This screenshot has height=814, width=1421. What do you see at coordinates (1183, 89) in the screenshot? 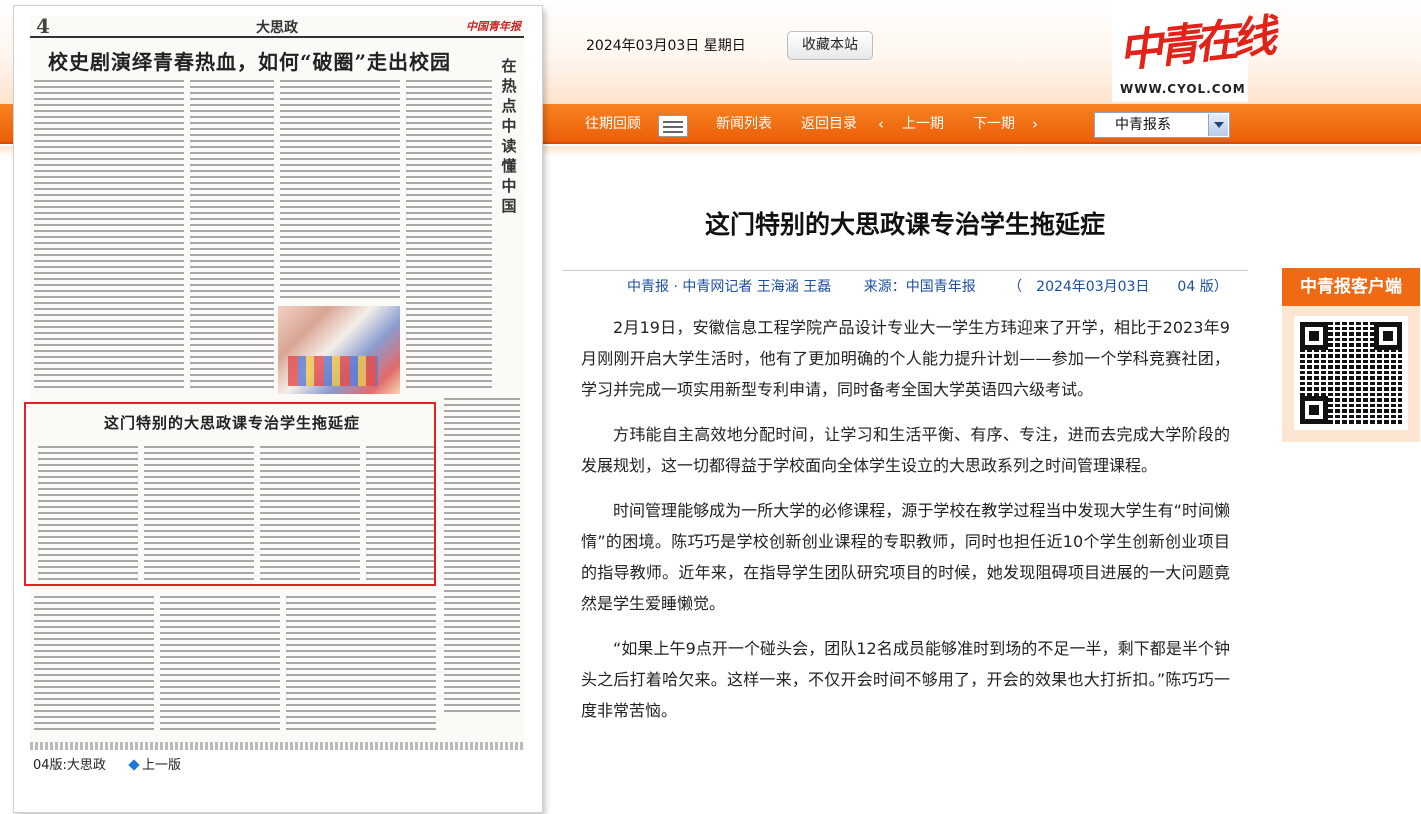
I see `logo-url-text: WWW.CYOL.COM` at bounding box center [1183, 89].